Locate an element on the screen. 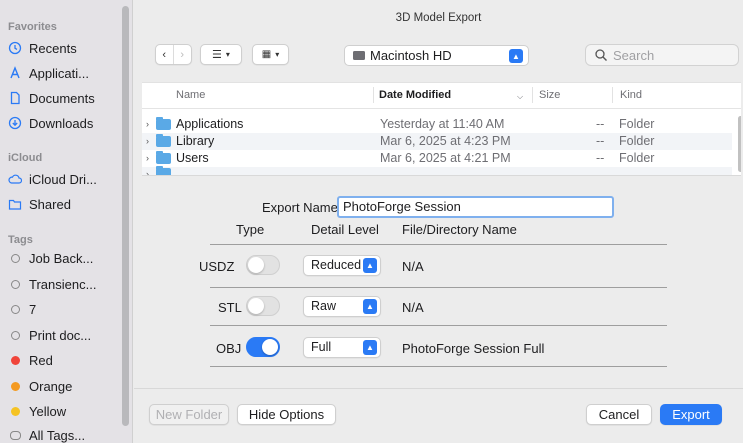  export-name-field: PhotoForge Session is located at coordinates (475, 207).